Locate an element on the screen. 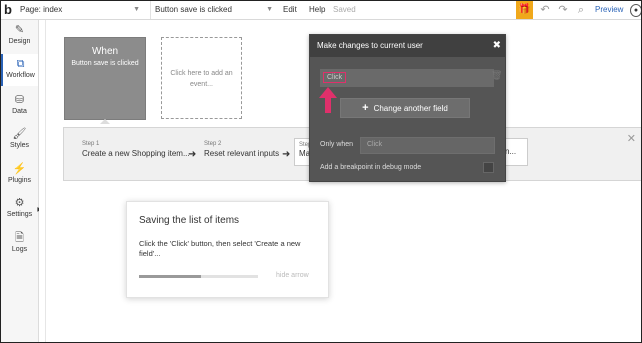 The image size is (642, 343). brush-icon: 🖌 is located at coordinates (19, 134).